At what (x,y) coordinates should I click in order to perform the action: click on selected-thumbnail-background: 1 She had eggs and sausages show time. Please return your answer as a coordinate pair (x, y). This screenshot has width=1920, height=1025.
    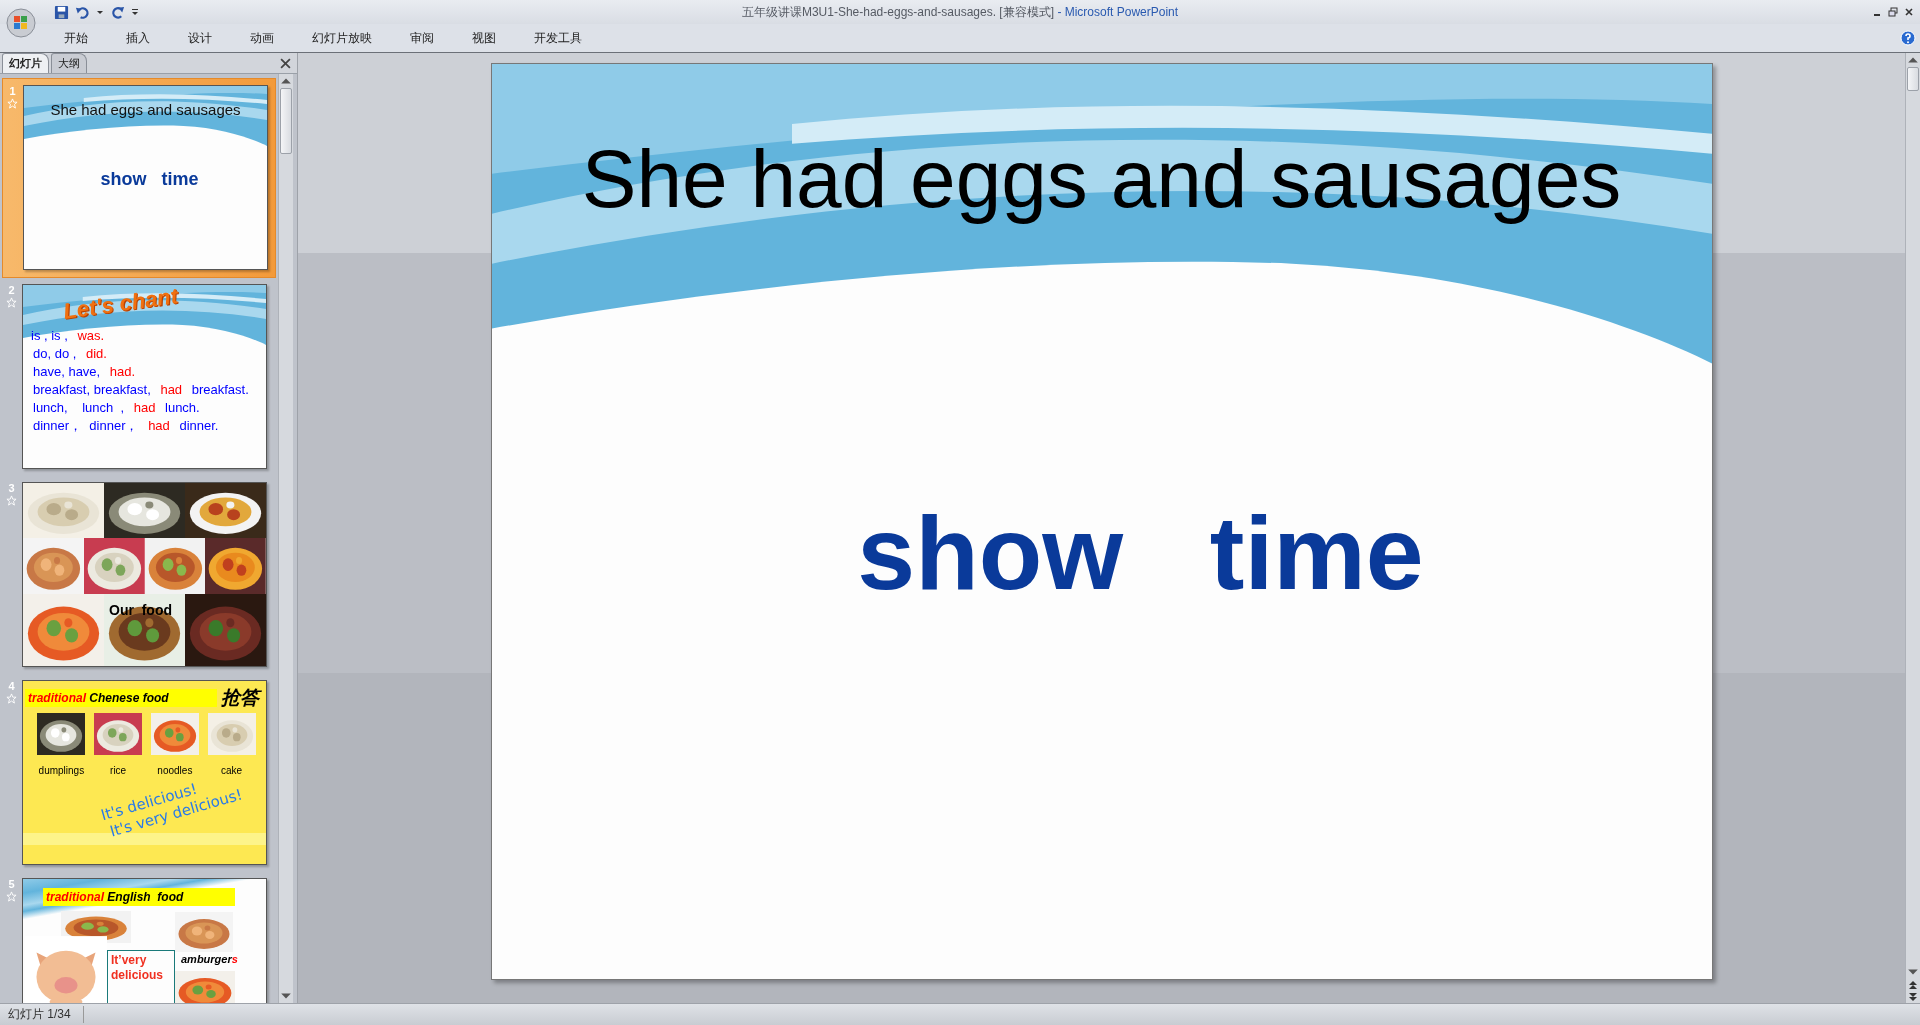
    Looking at the image, I should click on (139, 178).